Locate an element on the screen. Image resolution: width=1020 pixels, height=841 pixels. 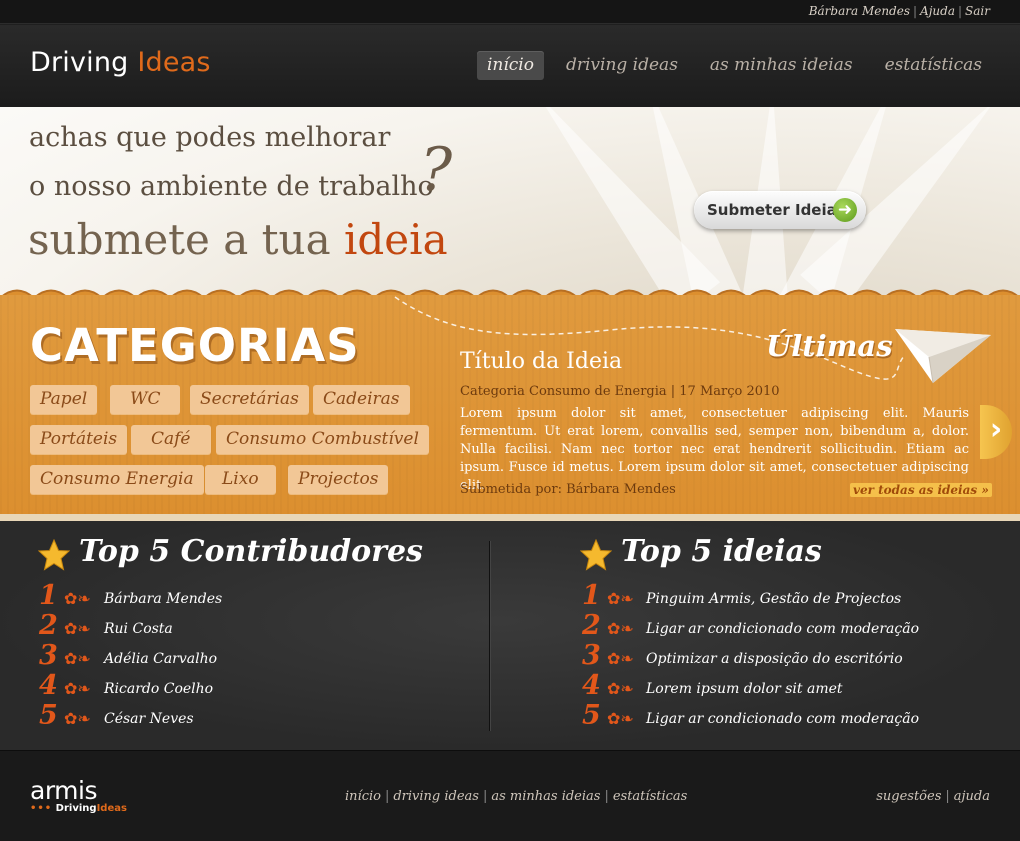
top-ideas-title: Top 5 ideias is located at coordinates (721, 551).